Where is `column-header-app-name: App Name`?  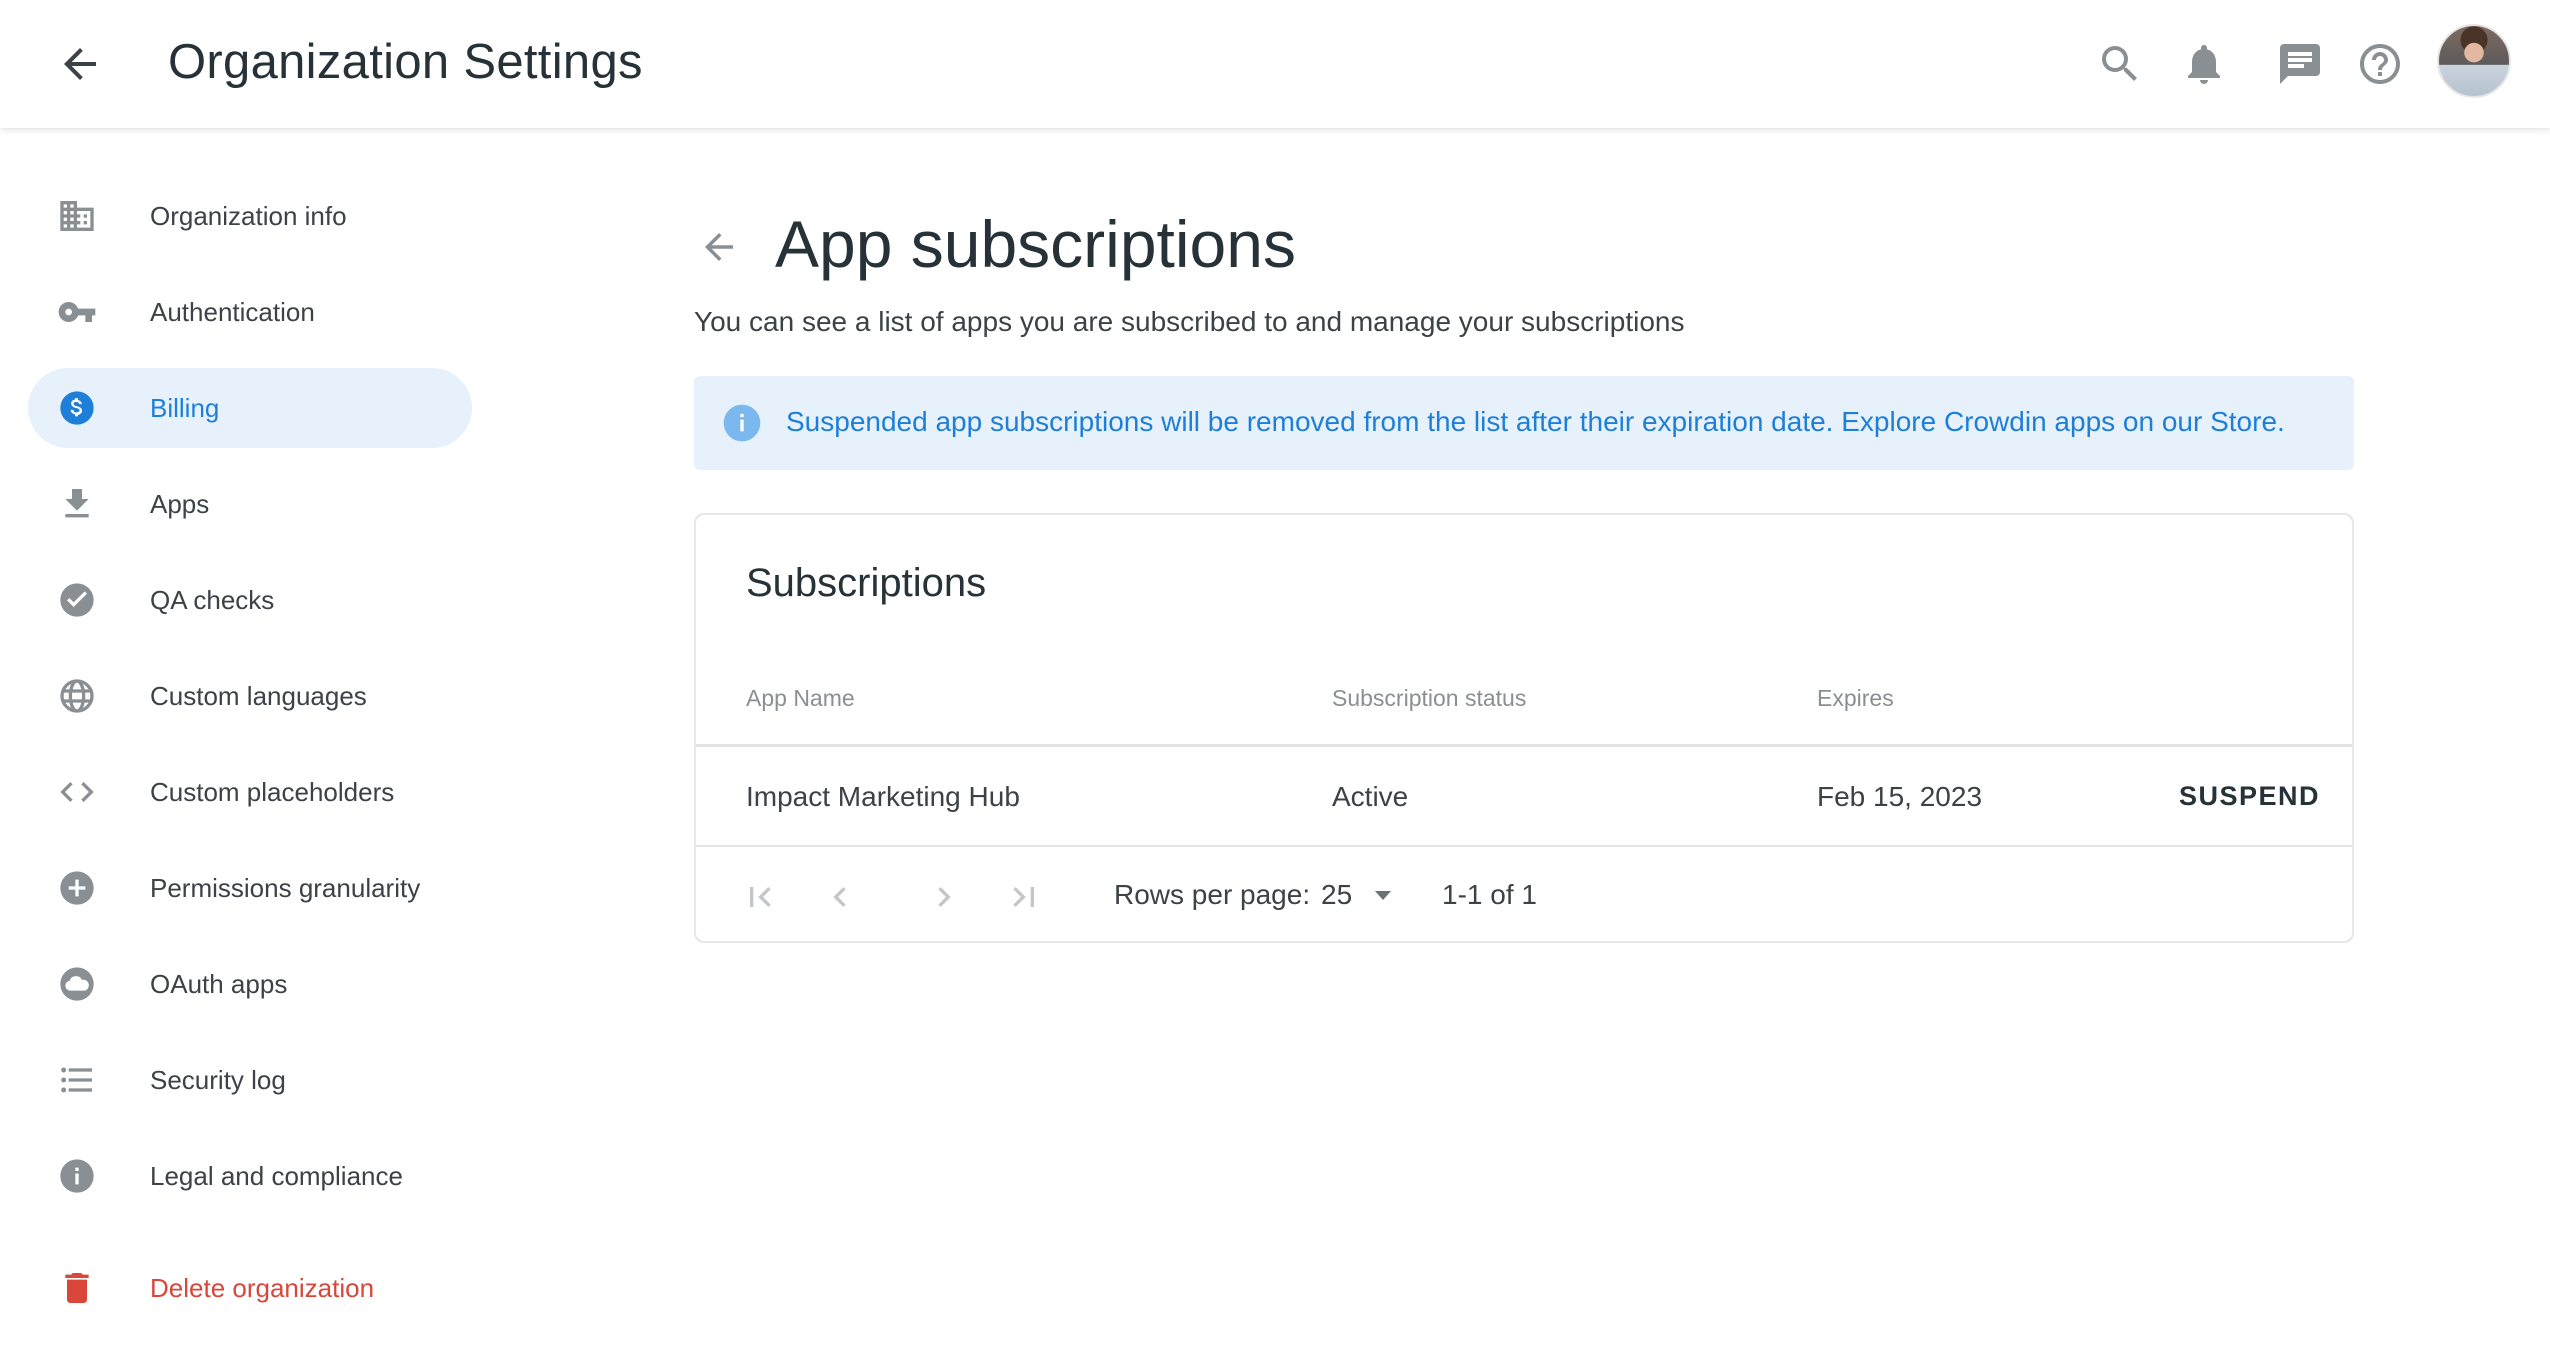 column-header-app-name: App Name is located at coordinates (800, 698).